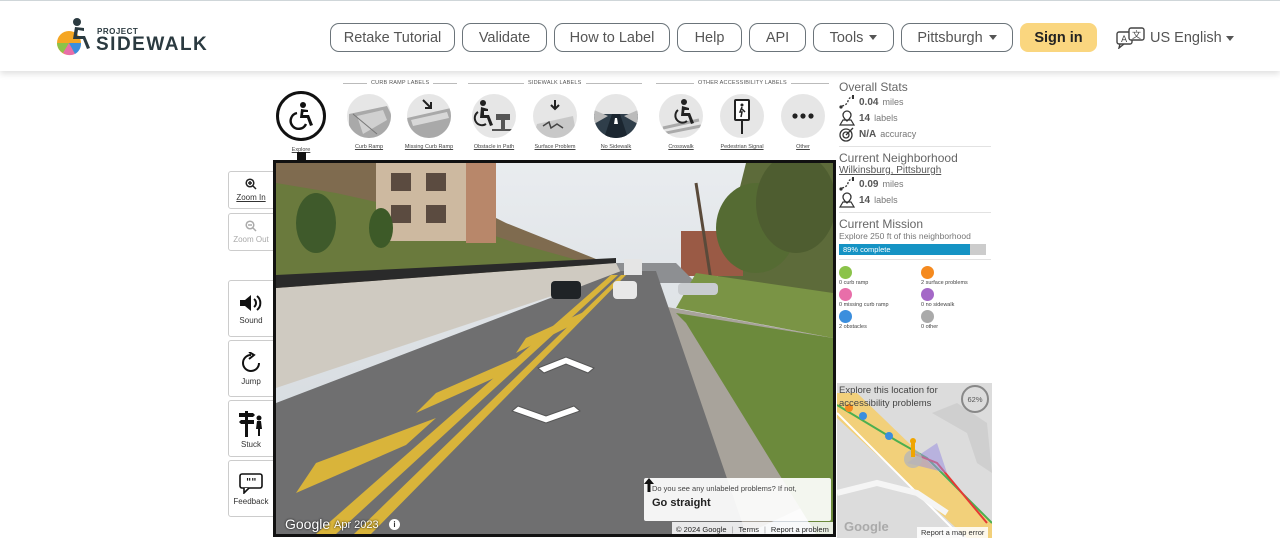  What do you see at coordinates (865, 200) in the screenshot?
I see `neighborhood-labels-value: 14` at bounding box center [865, 200].